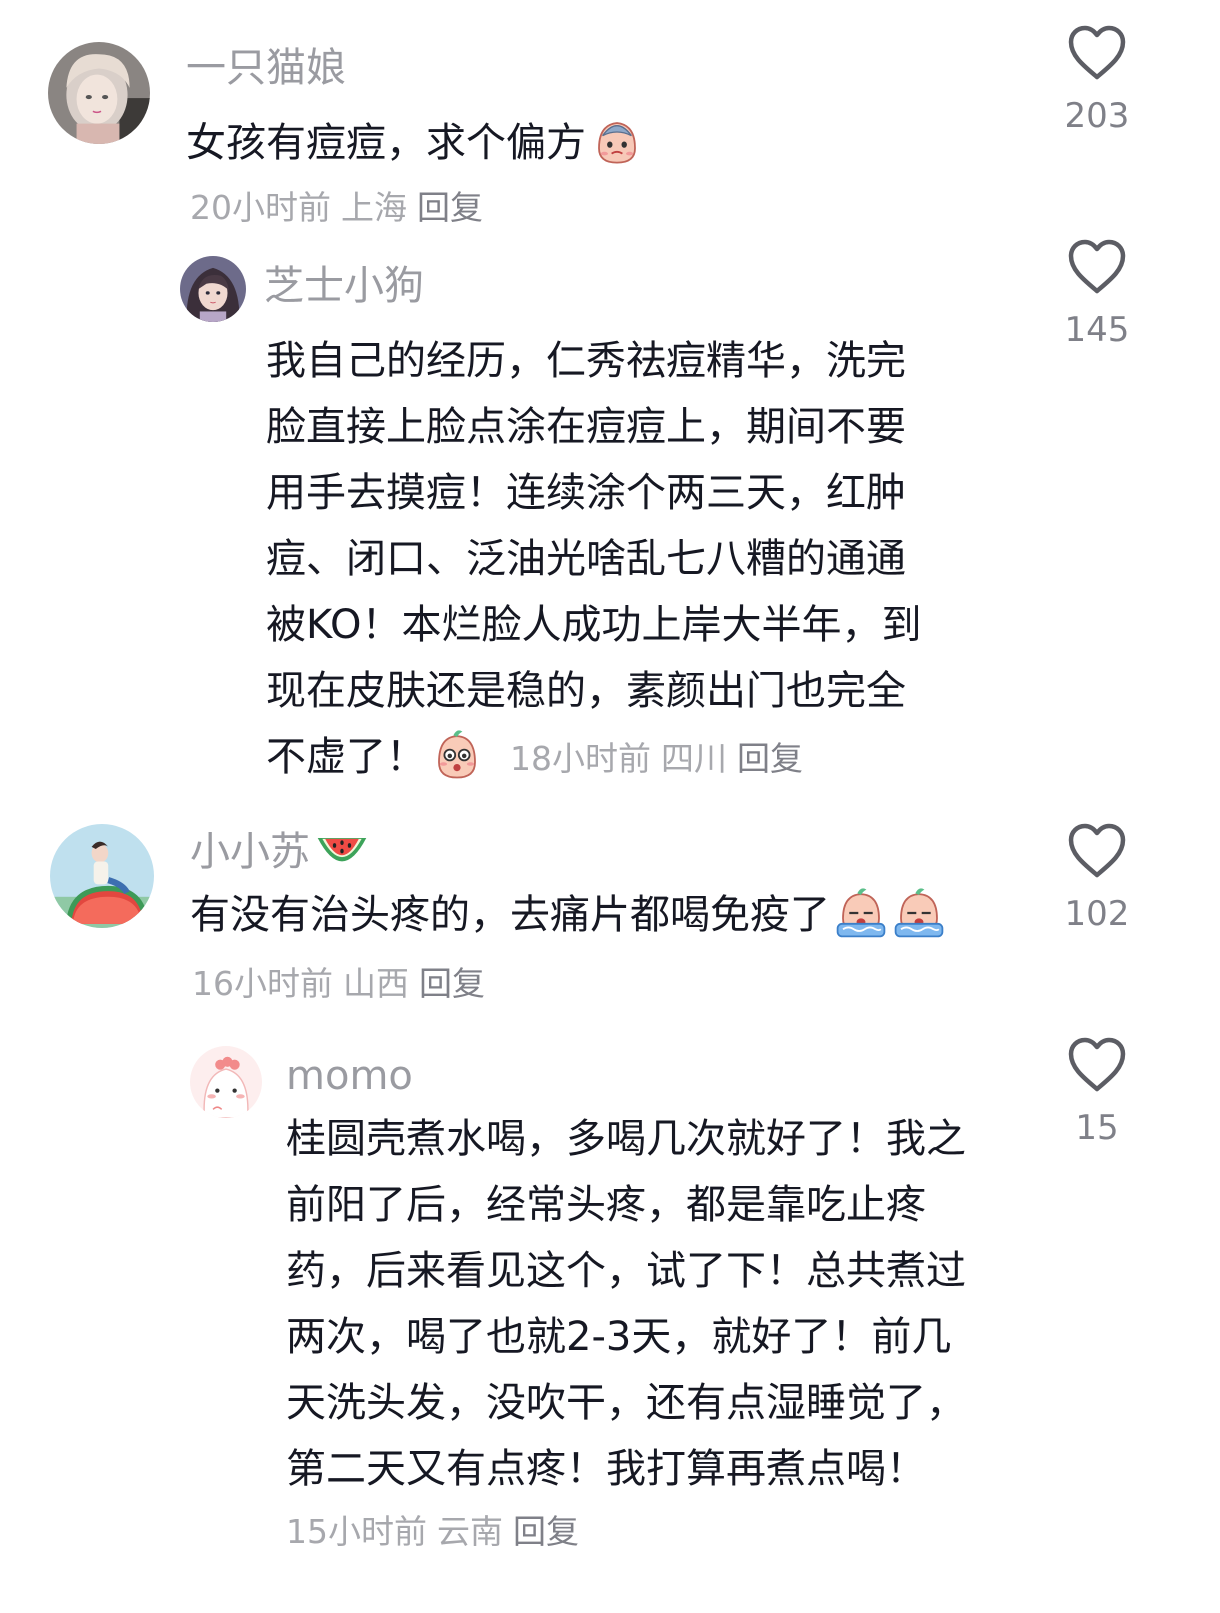 The image size is (1220, 1613). Describe the element at coordinates (336, 208) in the screenshot. I see `comment-meta: 20小时前 上海 回复` at that location.